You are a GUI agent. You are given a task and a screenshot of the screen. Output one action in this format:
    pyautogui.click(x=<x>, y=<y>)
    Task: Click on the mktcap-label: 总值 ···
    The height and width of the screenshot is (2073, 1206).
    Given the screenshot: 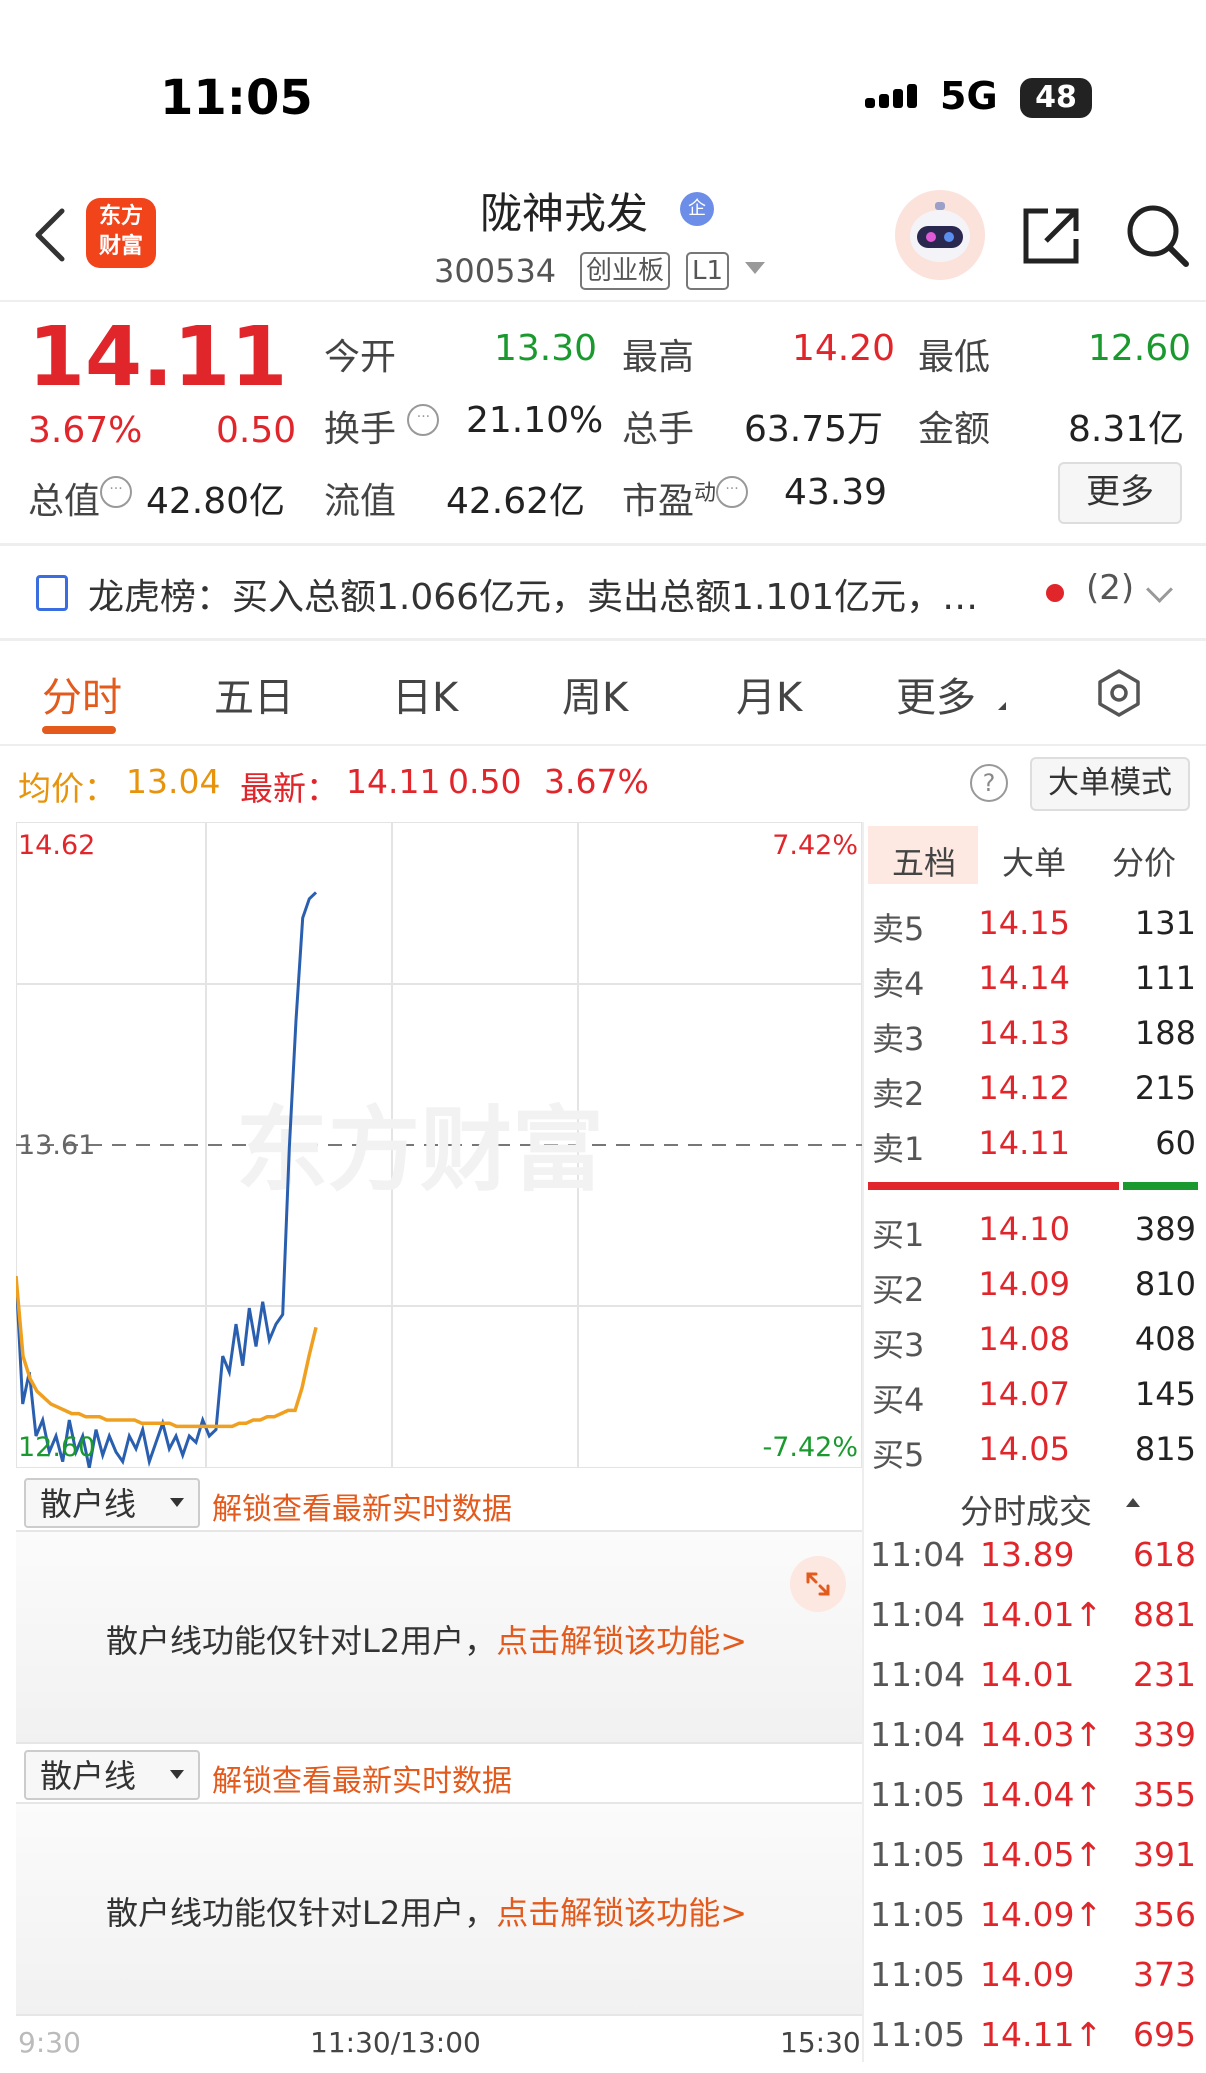 What is the action you would take?
    pyautogui.click(x=80, y=498)
    